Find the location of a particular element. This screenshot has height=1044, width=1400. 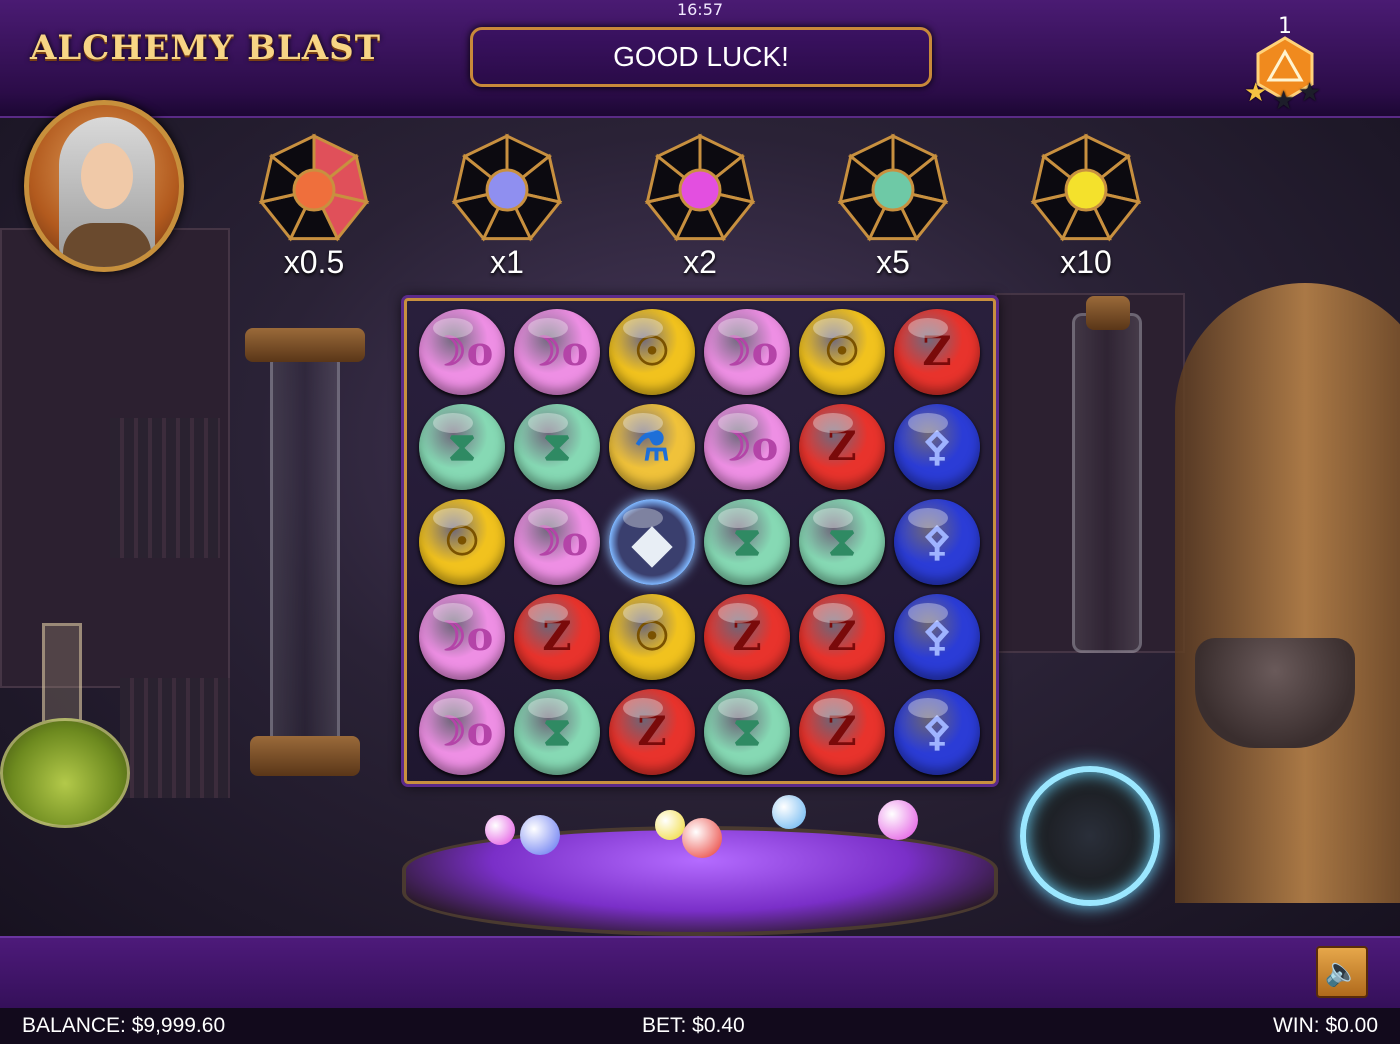

level-number: 1 is located at coordinates (1285, 26).